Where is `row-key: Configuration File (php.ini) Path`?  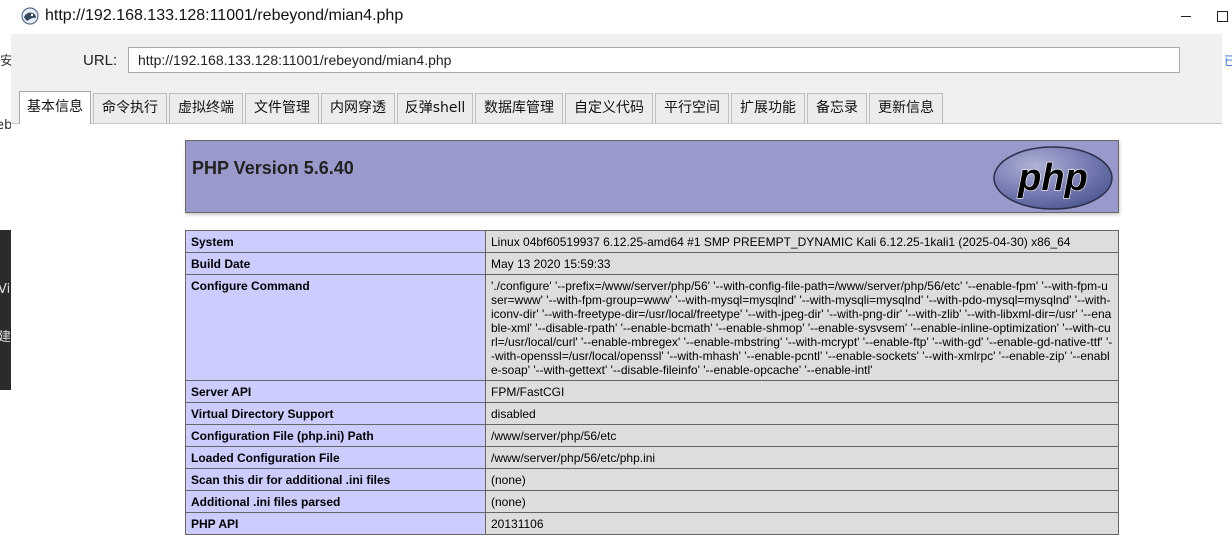 row-key: Configuration File (php.ini) Path is located at coordinates (335, 435).